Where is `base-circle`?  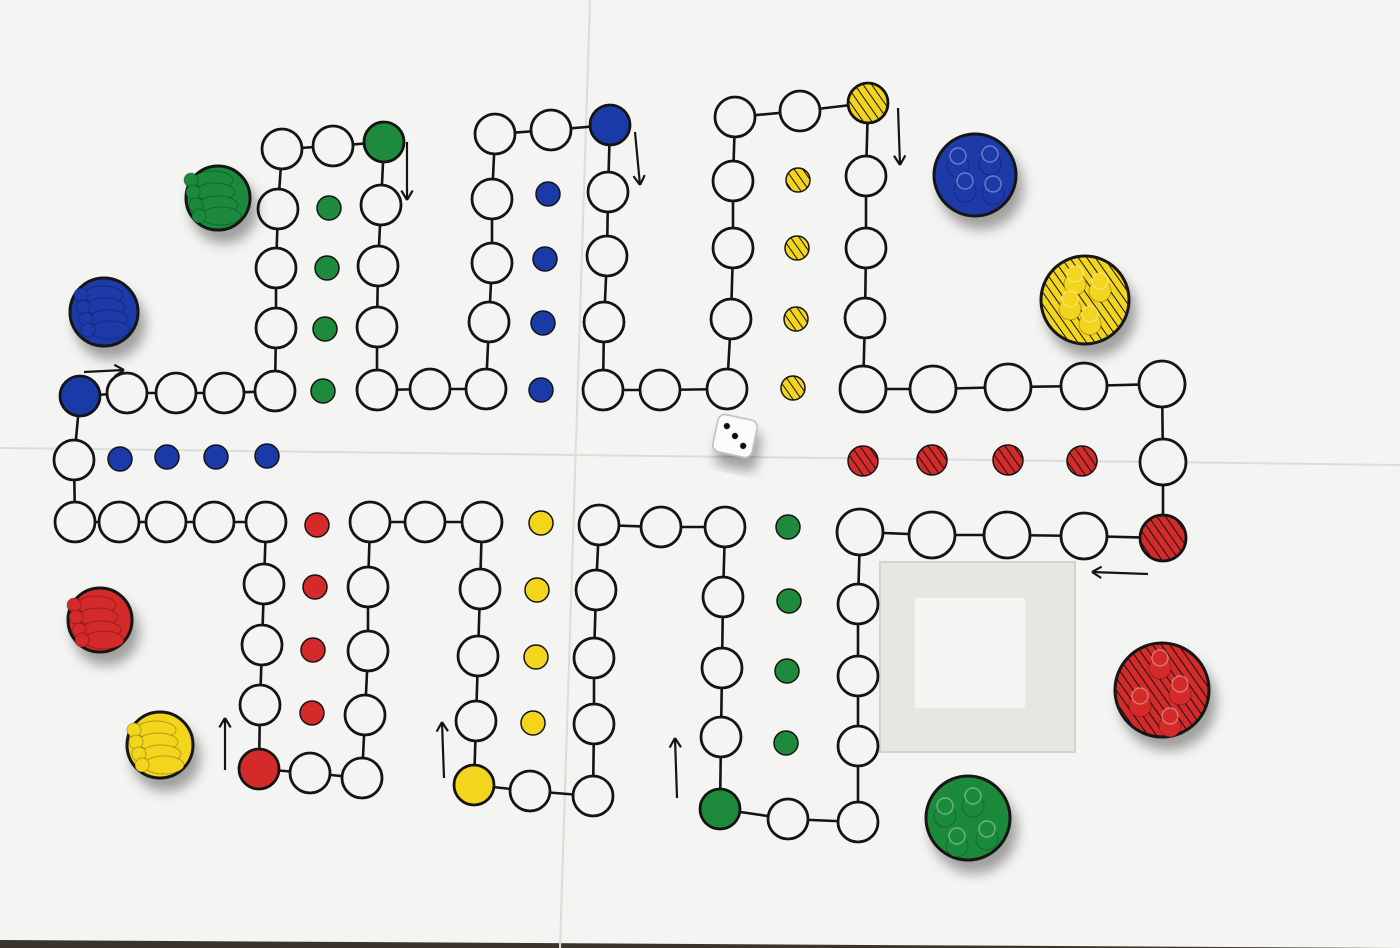
base-circle is located at coordinates (975, 175).